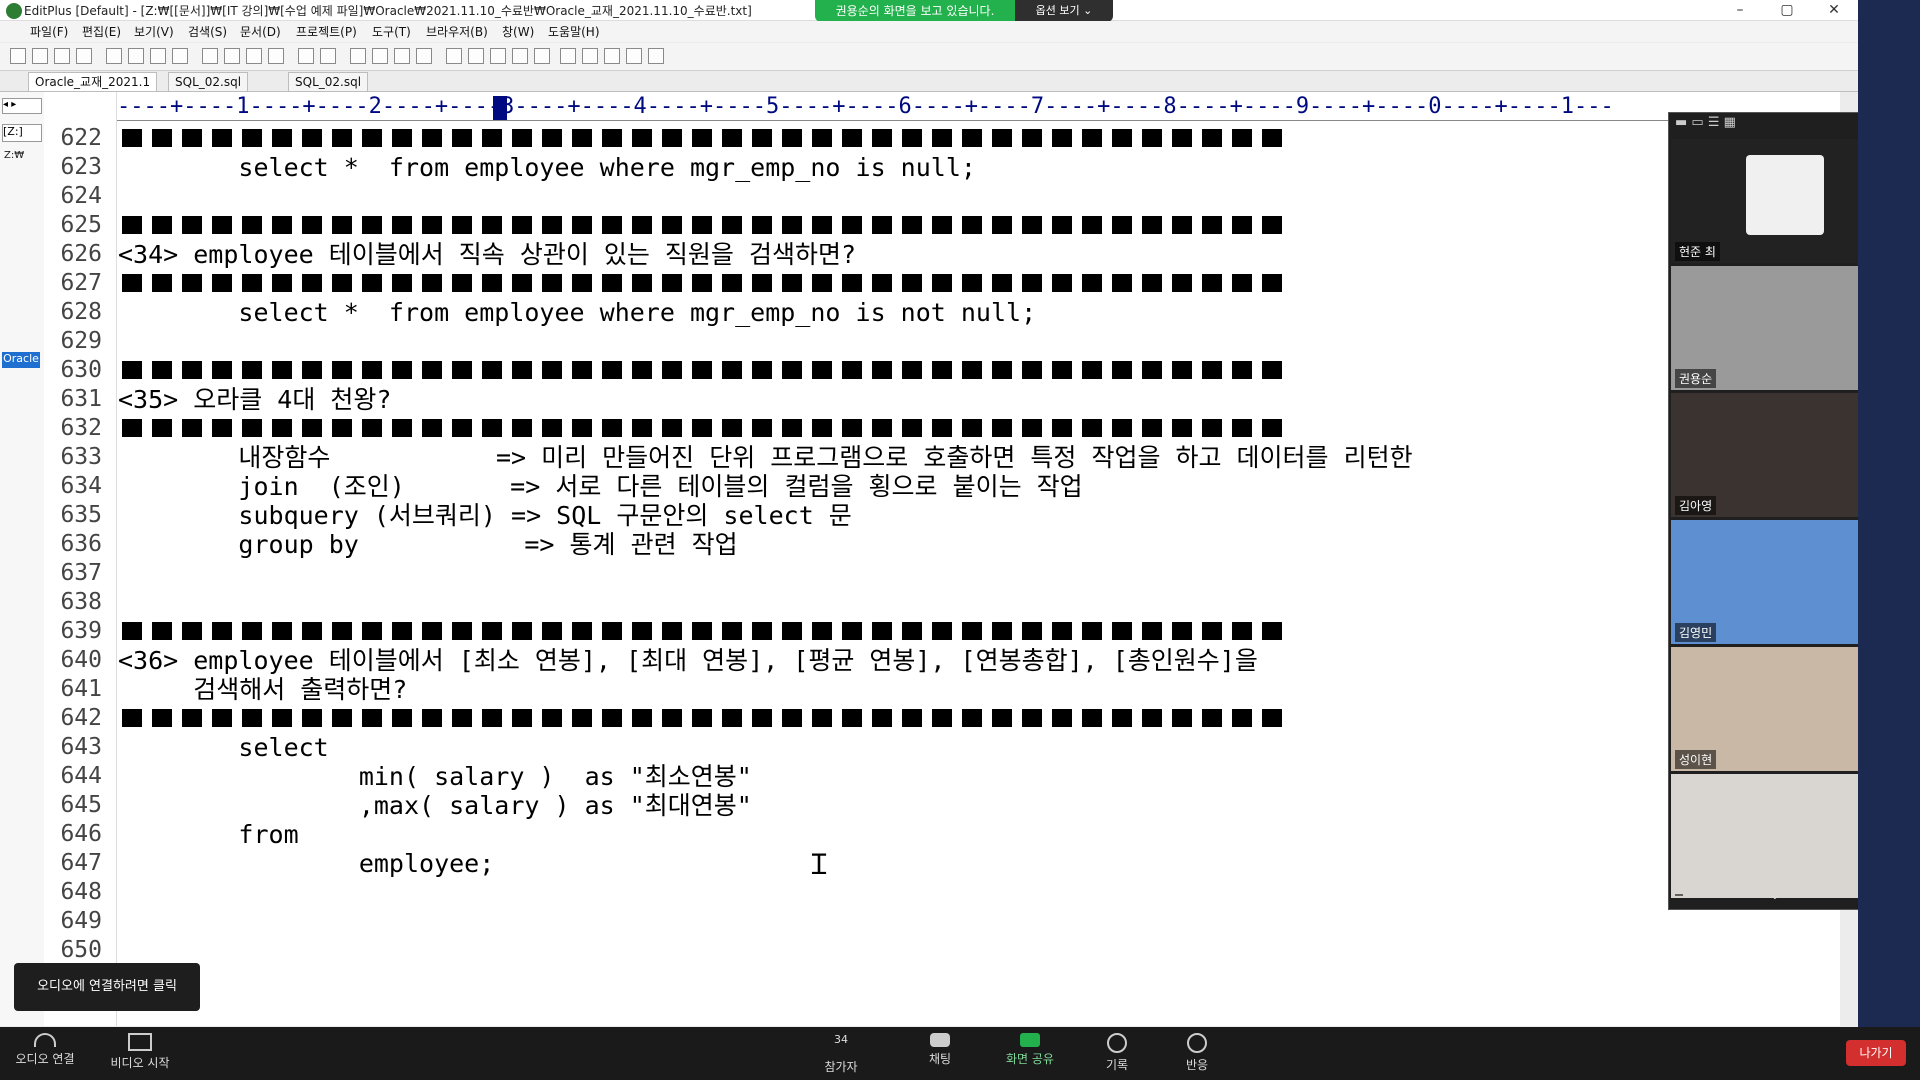 The height and width of the screenshot is (1080, 1920). Describe the element at coordinates (915, 11) in the screenshot. I see `screen-share-banner: 권용순의 화면을 보고 있습니다.` at that location.